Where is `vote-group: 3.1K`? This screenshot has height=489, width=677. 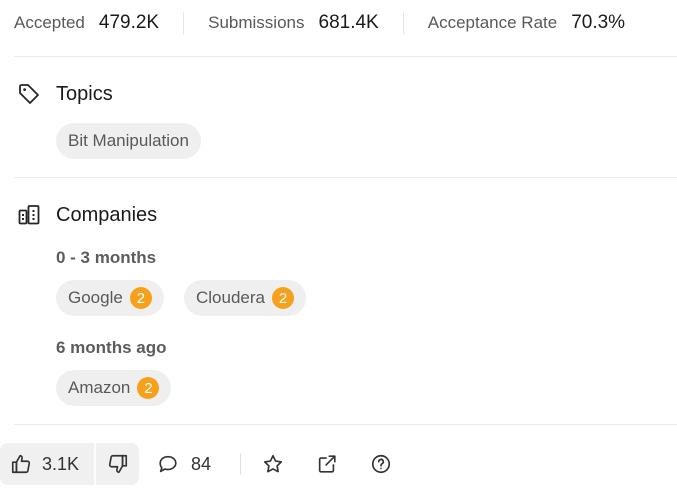 vote-group: 3.1K is located at coordinates (69, 464).